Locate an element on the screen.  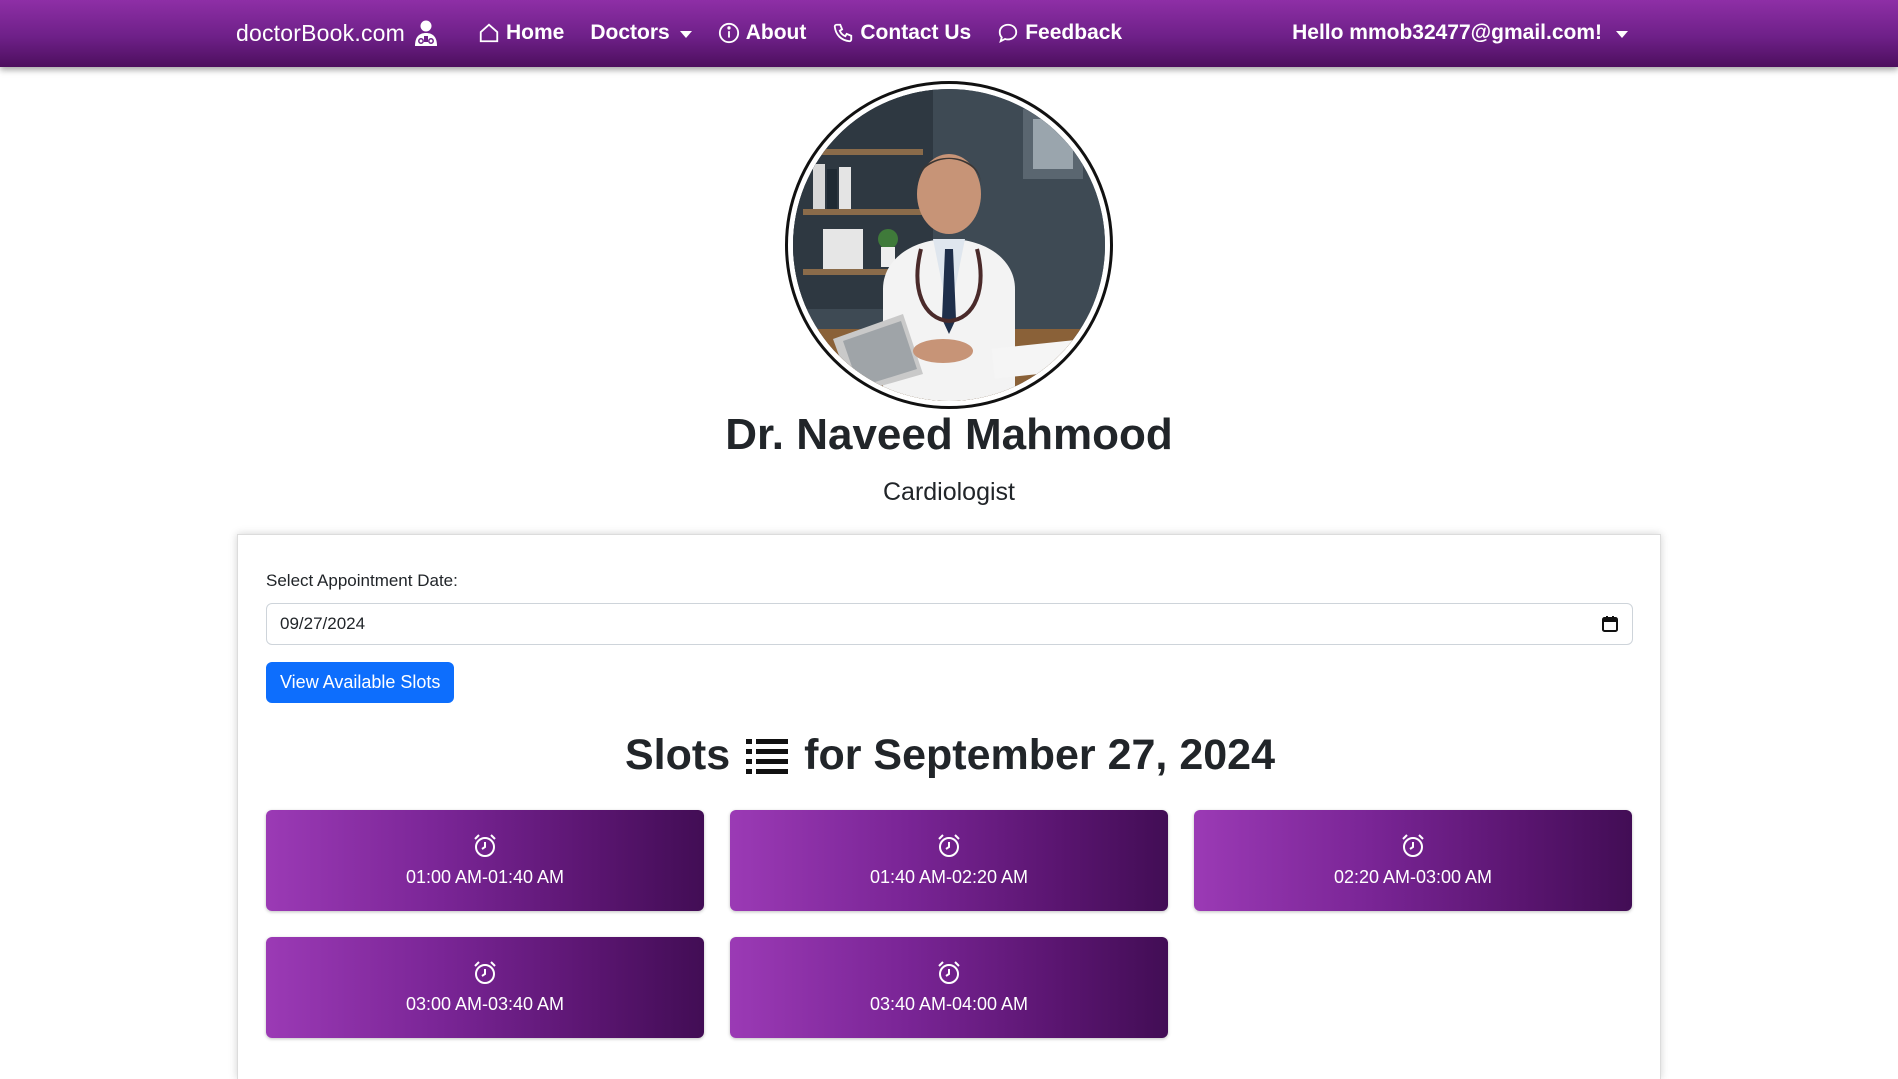
brand-logo-link: doctorBook.com is located at coordinates (337, 33).